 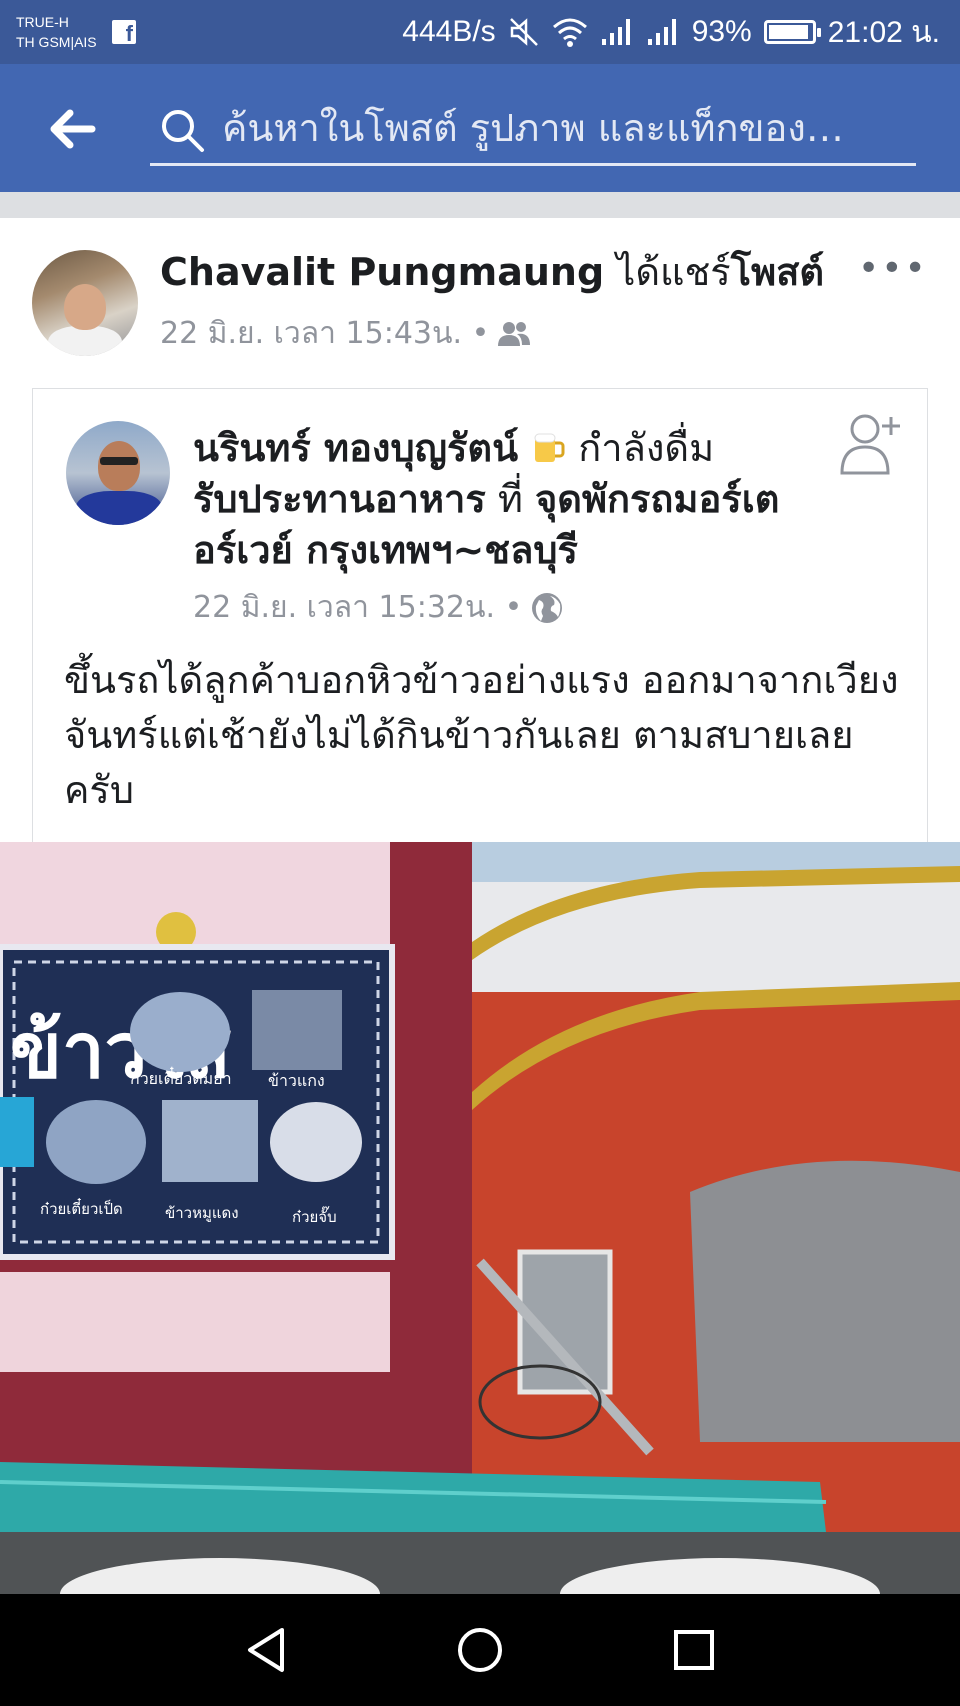 What do you see at coordinates (547, 607) in the screenshot?
I see `globe-icon` at bounding box center [547, 607].